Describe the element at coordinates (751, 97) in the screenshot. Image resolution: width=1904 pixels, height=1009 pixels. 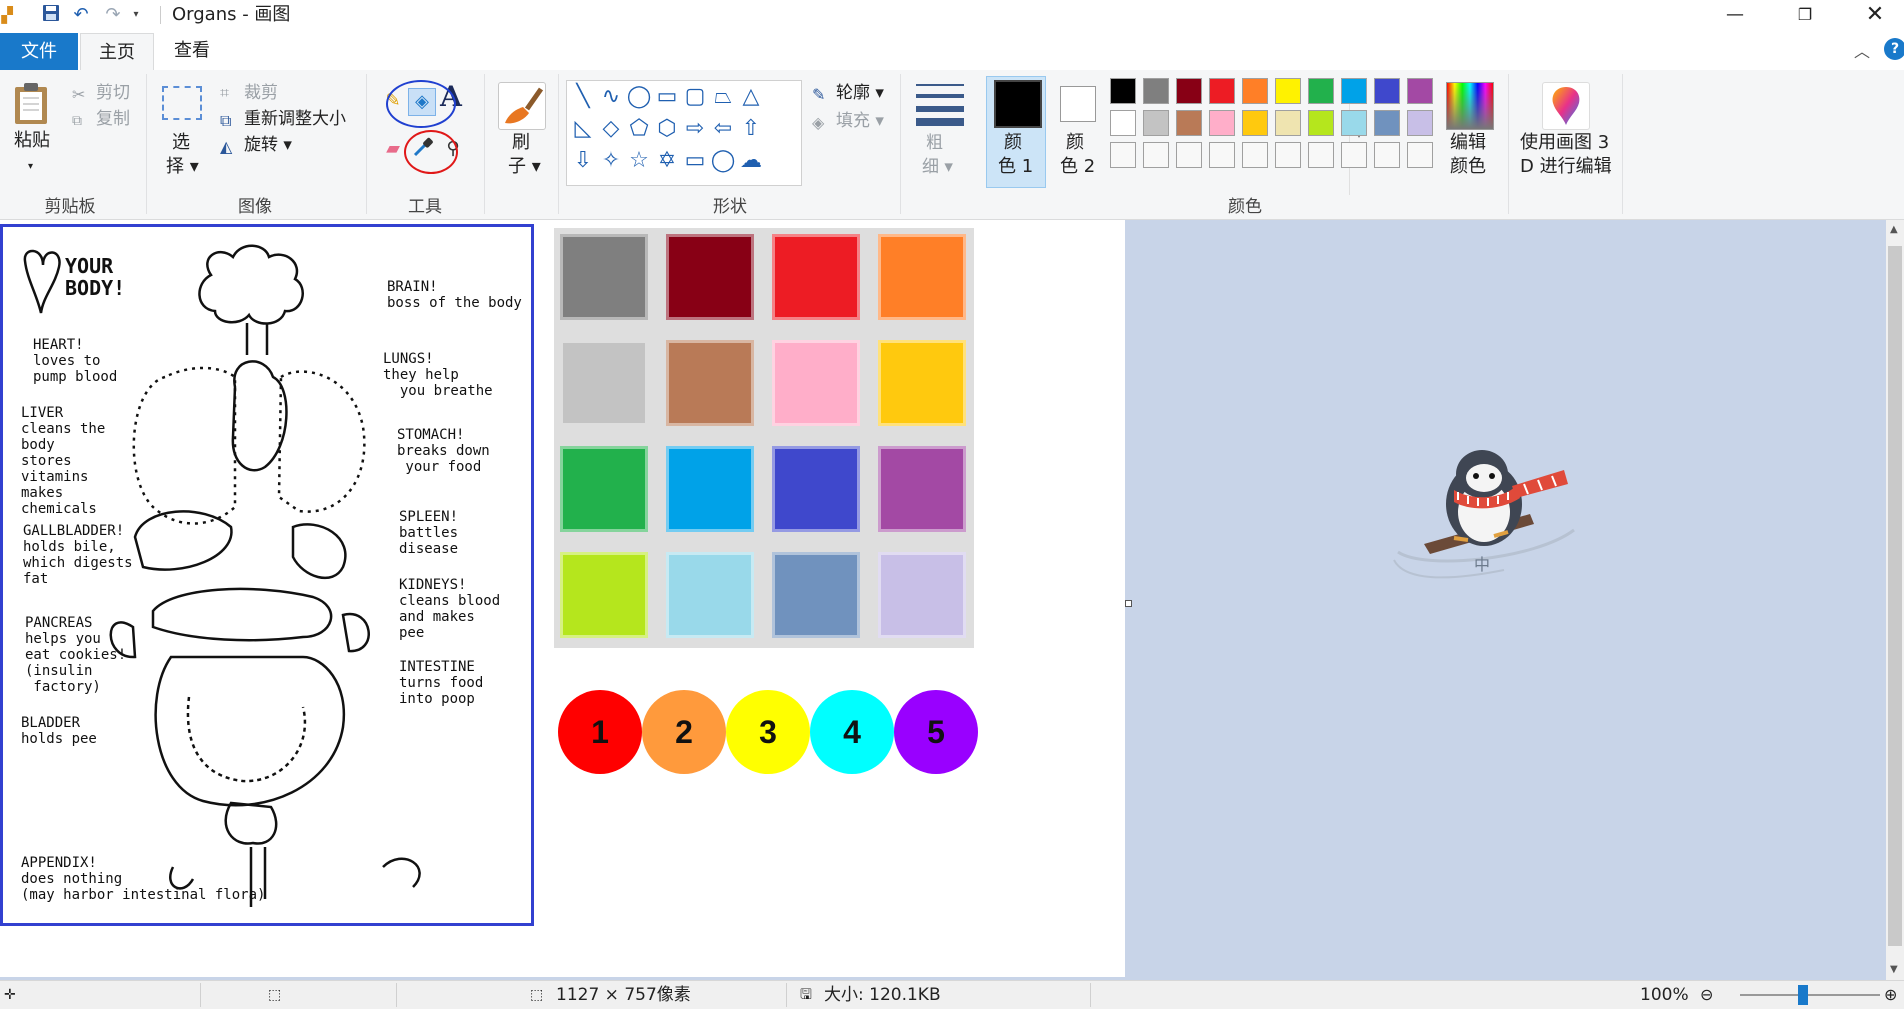
I see `triangle-shape-icon: △` at that location.